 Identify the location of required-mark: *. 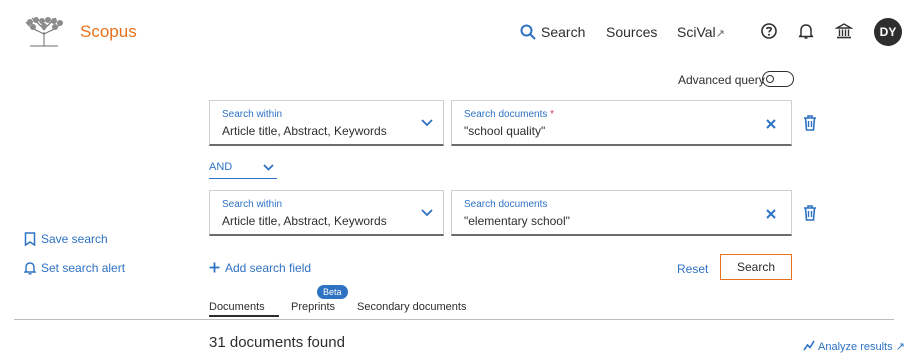
(552, 114).